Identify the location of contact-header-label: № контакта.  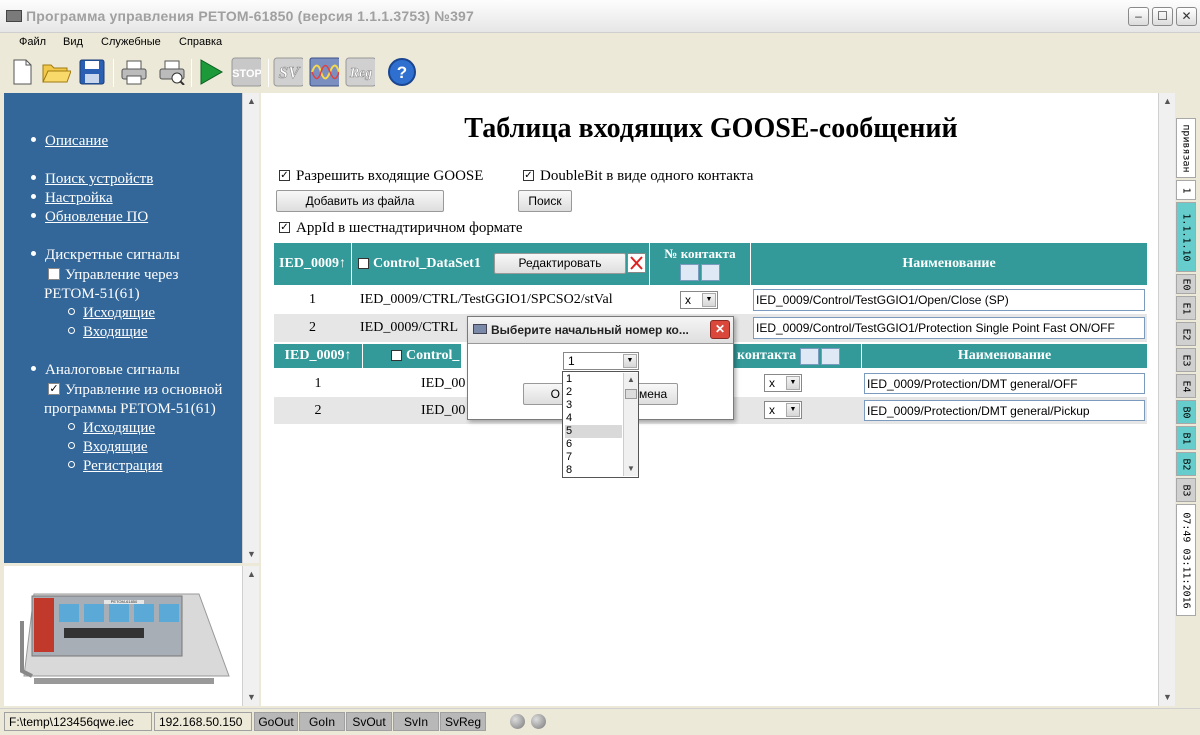
(700, 253).